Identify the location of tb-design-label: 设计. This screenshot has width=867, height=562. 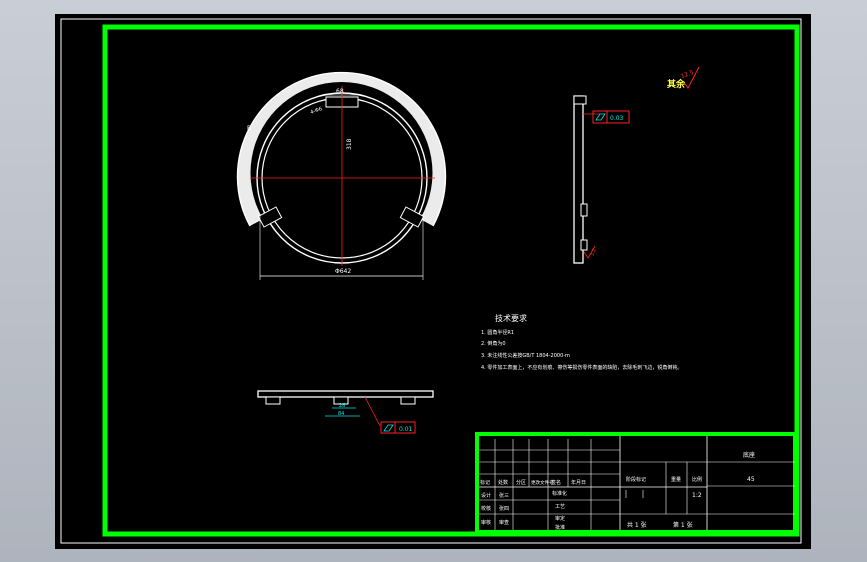
(486, 495).